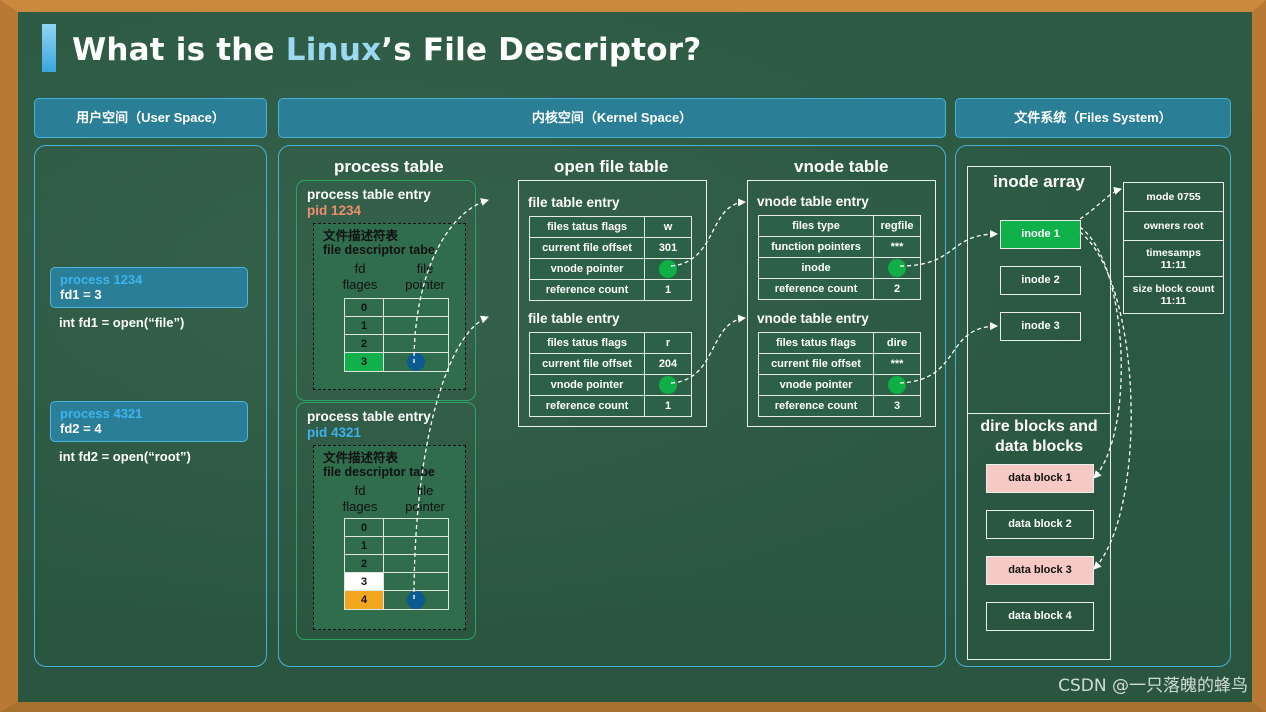 Image resolution: width=1266 pixels, height=712 pixels. What do you see at coordinates (101, 279) in the screenshot?
I see `process-name: process 1234` at bounding box center [101, 279].